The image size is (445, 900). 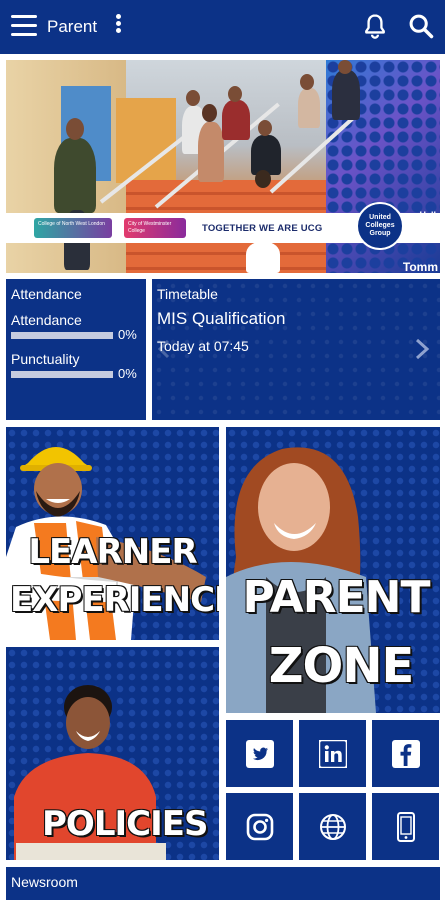 What do you see at coordinates (114, 600) in the screenshot?
I see `learner-title-line2: EXPERIENCE` at bounding box center [114, 600].